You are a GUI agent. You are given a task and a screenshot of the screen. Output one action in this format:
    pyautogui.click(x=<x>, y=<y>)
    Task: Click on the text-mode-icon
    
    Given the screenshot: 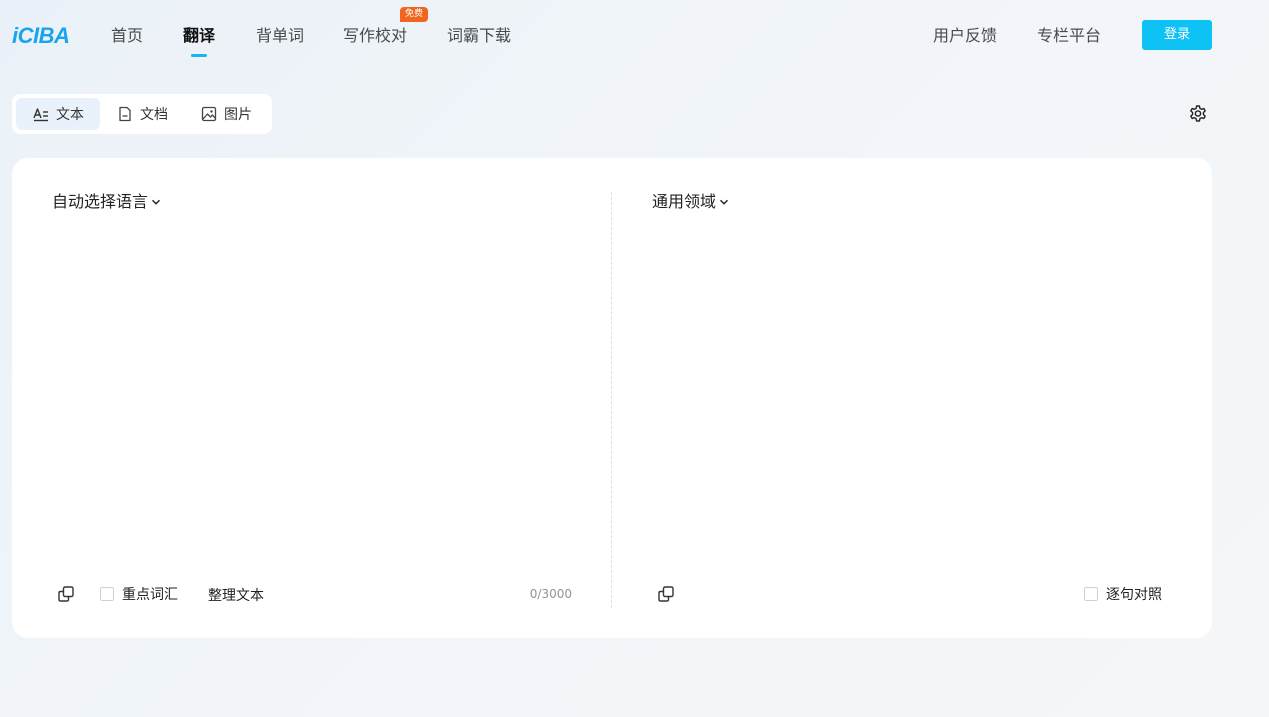 What is the action you would take?
    pyautogui.click(x=40, y=115)
    